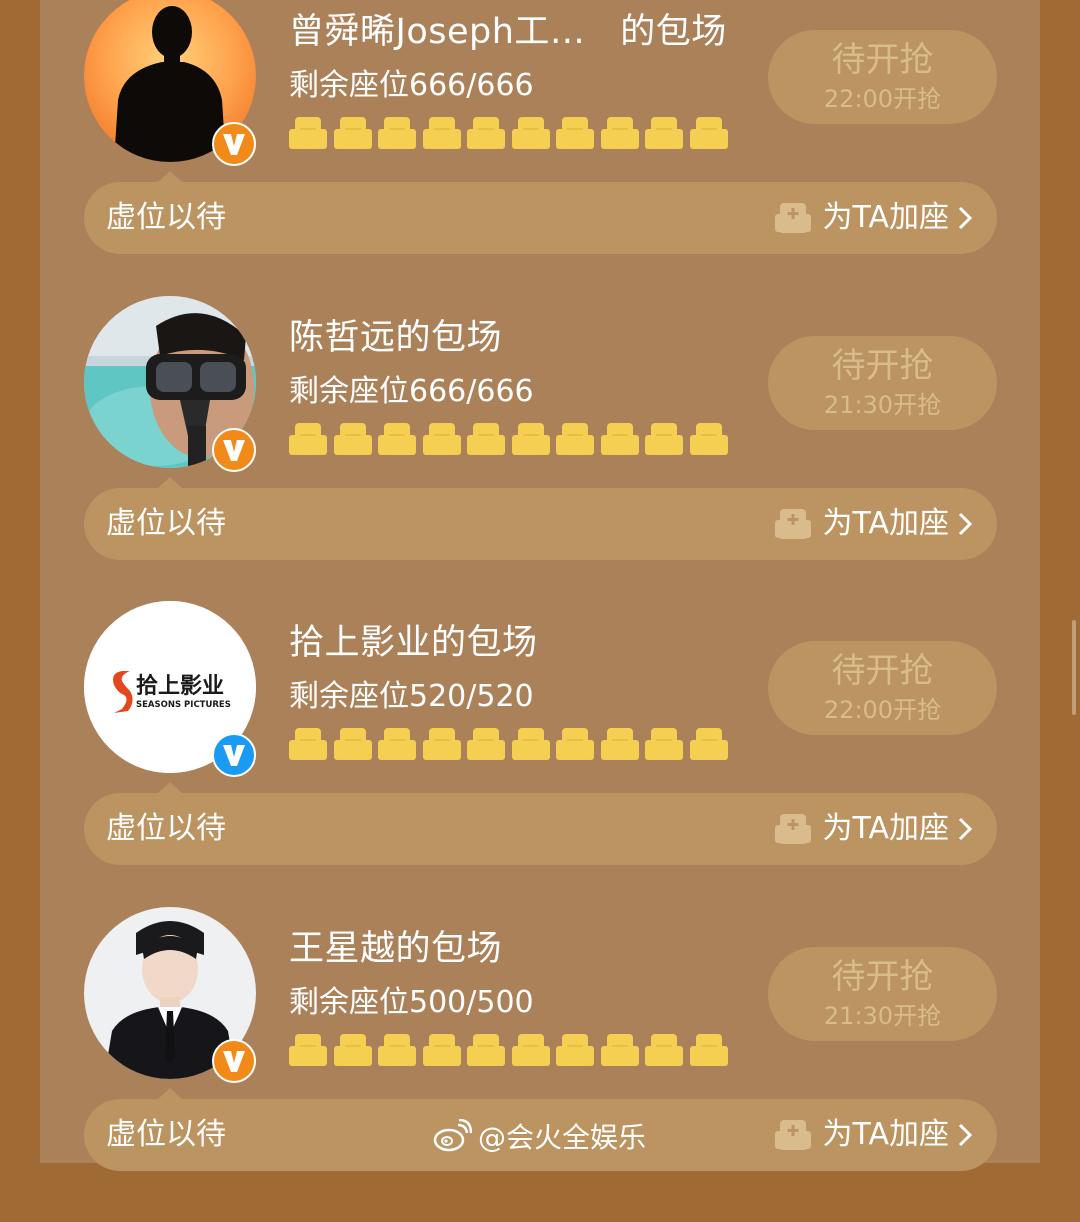 The width and height of the screenshot is (1080, 1222). I want to click on seats-remaining: 剩余座位500/500, so click(411, 1002).